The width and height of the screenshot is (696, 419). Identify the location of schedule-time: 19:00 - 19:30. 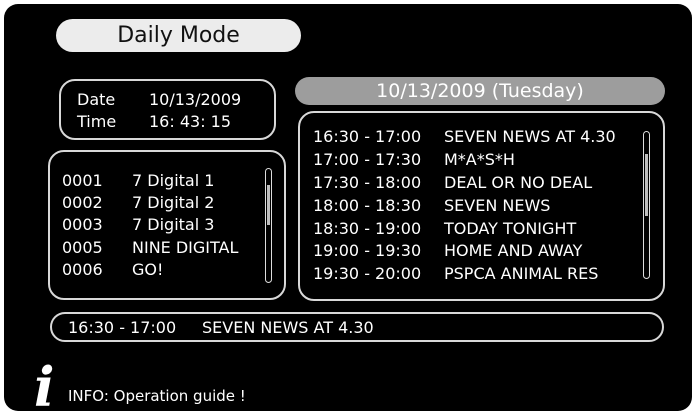
(367, 251).